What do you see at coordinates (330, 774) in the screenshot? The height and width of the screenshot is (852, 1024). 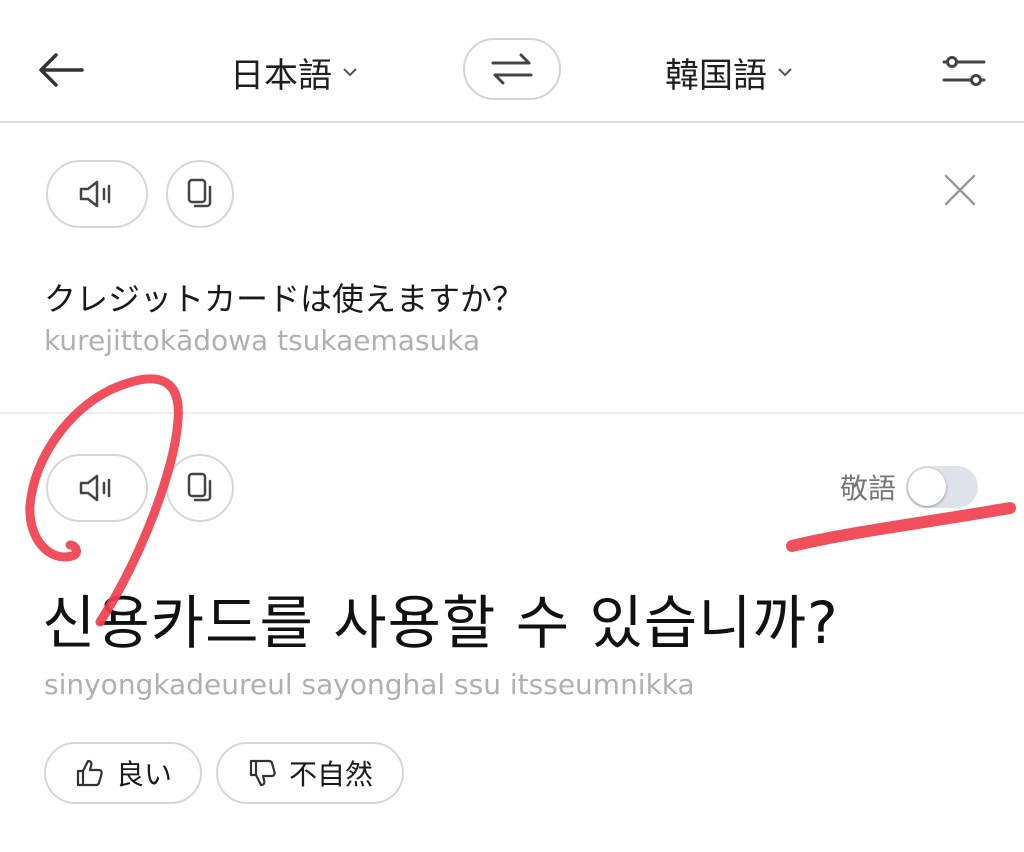 I see `unnatural-feedback-label: 不自然` at bounding box center [330, 774].